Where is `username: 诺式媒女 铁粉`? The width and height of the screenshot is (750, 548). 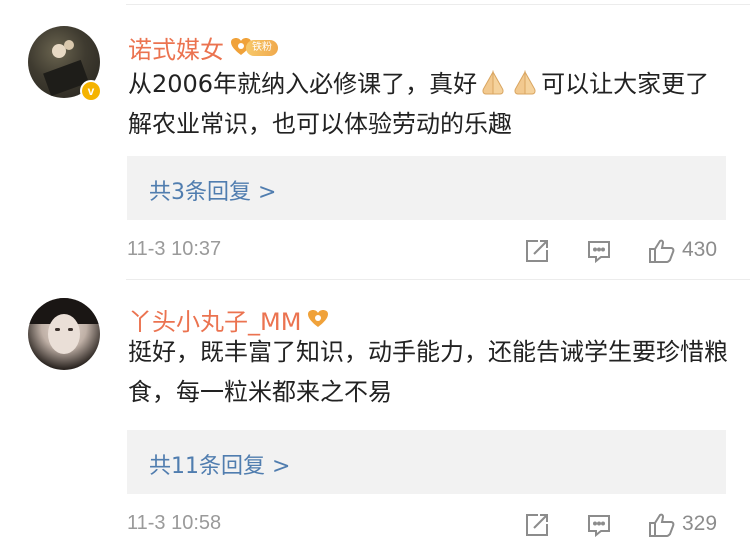 username: 诺式媒女 铁粉 is located at coordinates (203, 47).